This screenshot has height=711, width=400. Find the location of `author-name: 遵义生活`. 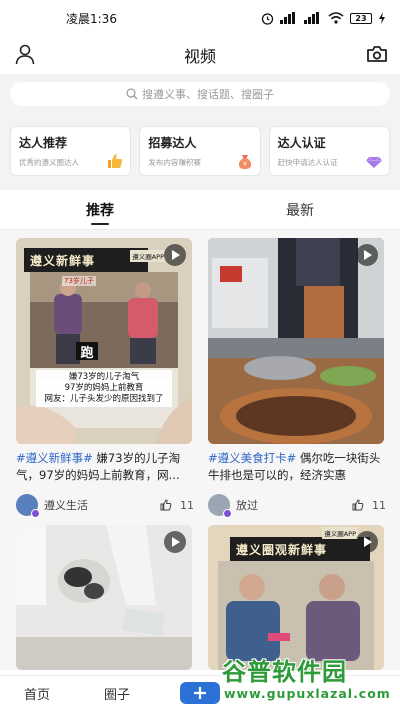

author-name: 遵义生活 is located at coordinates (66, 505).